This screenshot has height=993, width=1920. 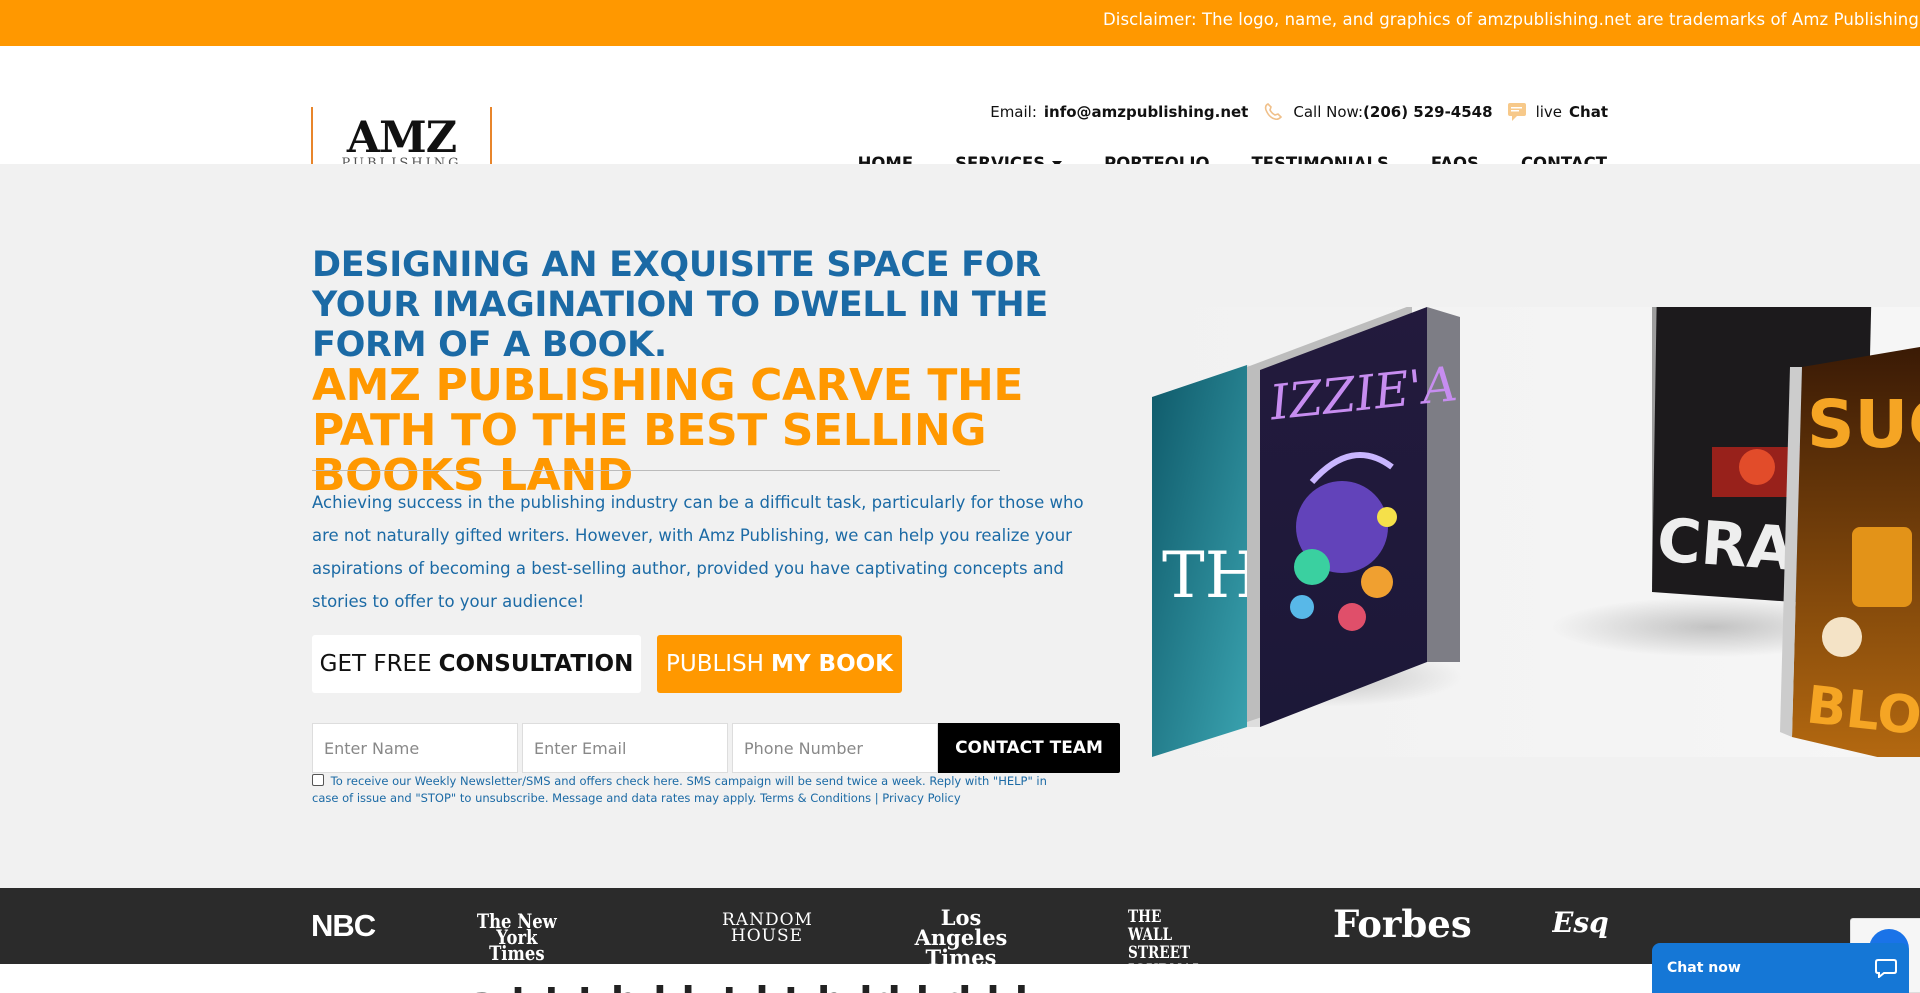 I want to click on phone-link: (206) 529-4548, so click(x=1428, y=112).